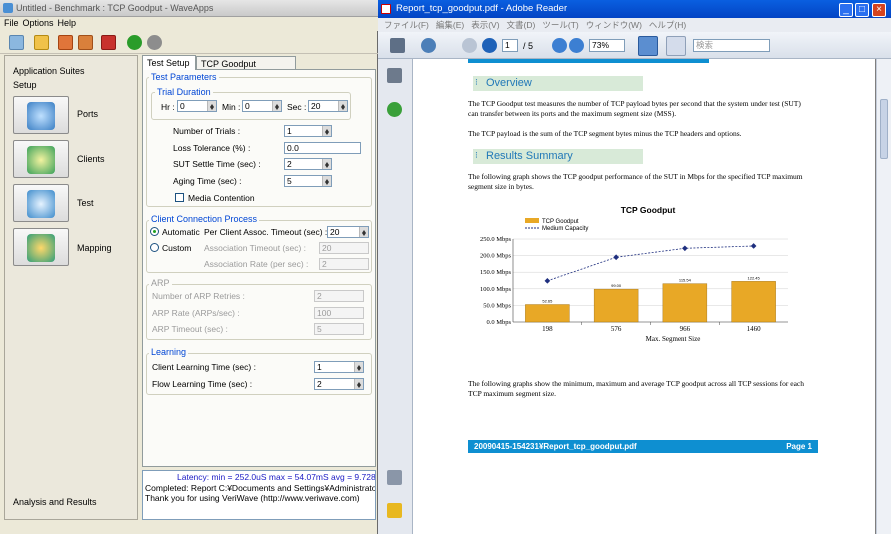 The image size is (891, 534). What do you see at coordinates (648, 210) in the screenshot?
I see `chart-title: TCP Goodput` at bounding box center [648, 210].